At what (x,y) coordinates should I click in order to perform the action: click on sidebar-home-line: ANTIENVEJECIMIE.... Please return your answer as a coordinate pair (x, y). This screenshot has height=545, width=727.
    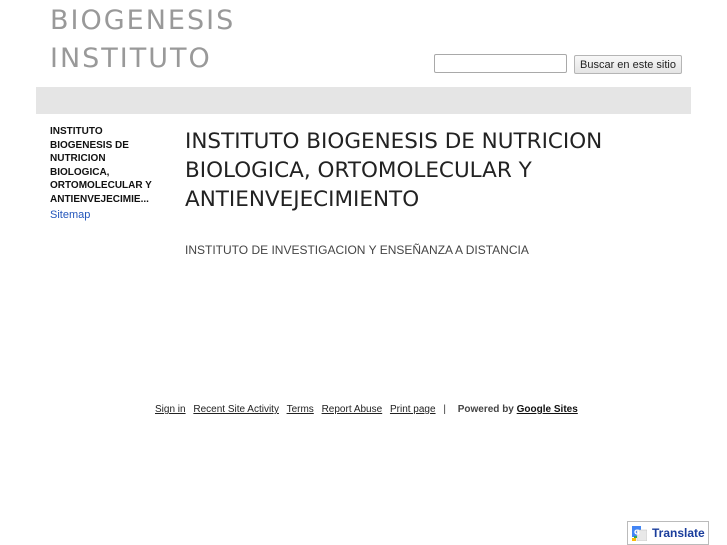
    Looking at the image, I should click on (99, 199).